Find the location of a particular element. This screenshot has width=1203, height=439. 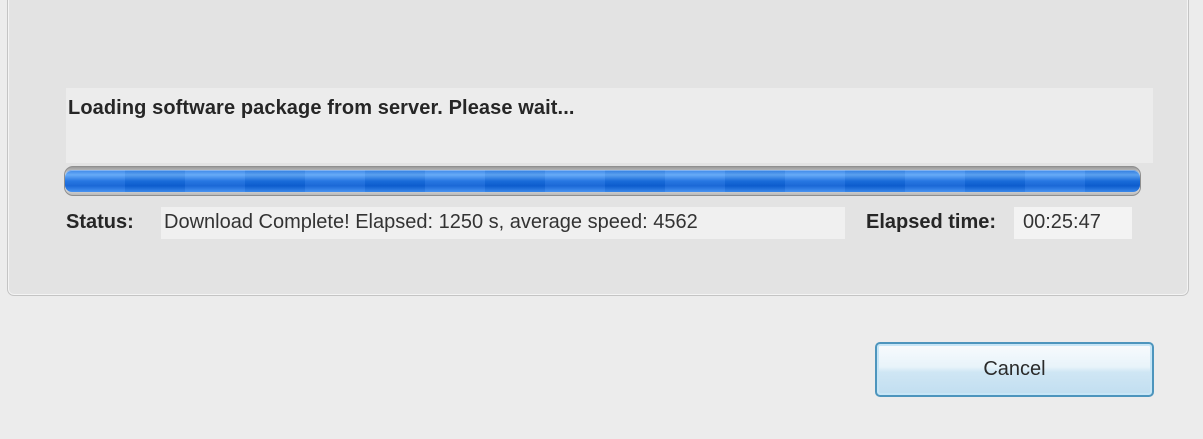

elapsed-time-label: Elapsed time: is located at coordinates (931, 222).